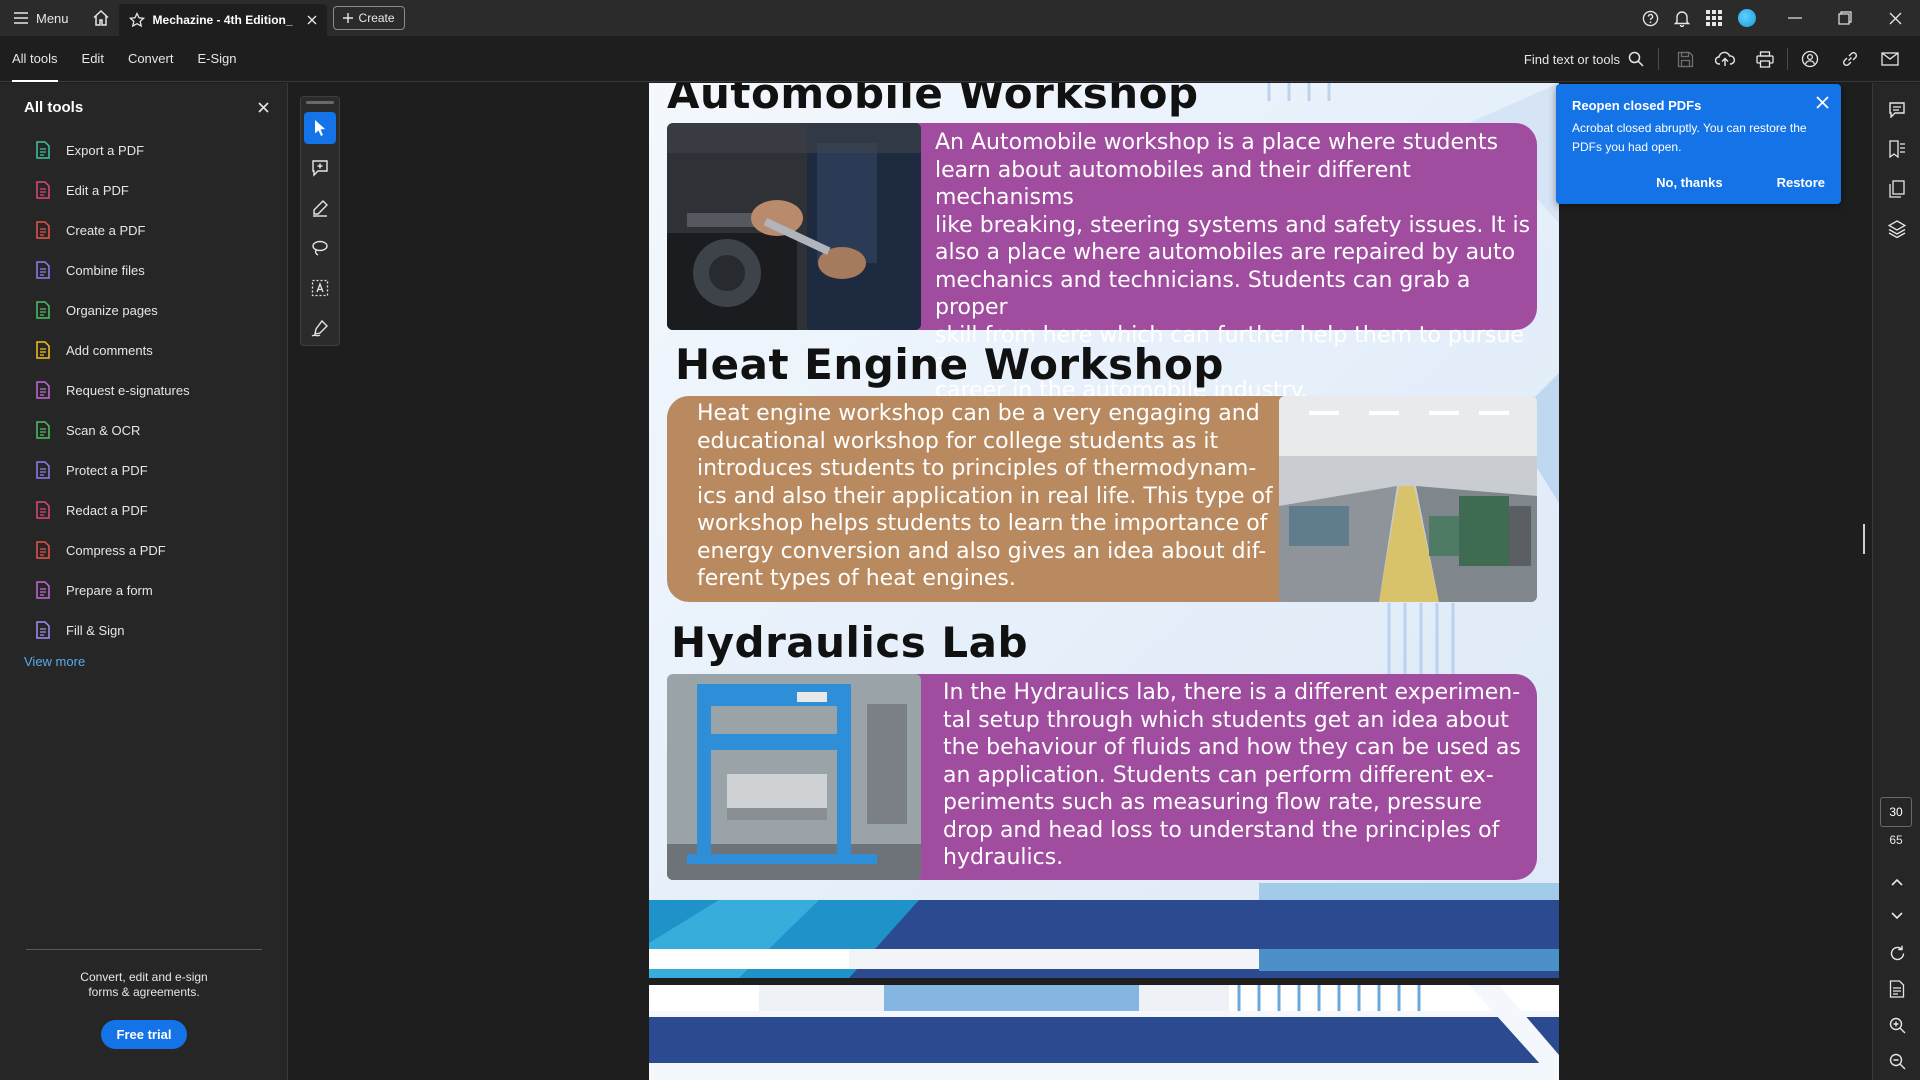  I want to click on tool-item-organize-pages: Organize pages, so click(143, 310).